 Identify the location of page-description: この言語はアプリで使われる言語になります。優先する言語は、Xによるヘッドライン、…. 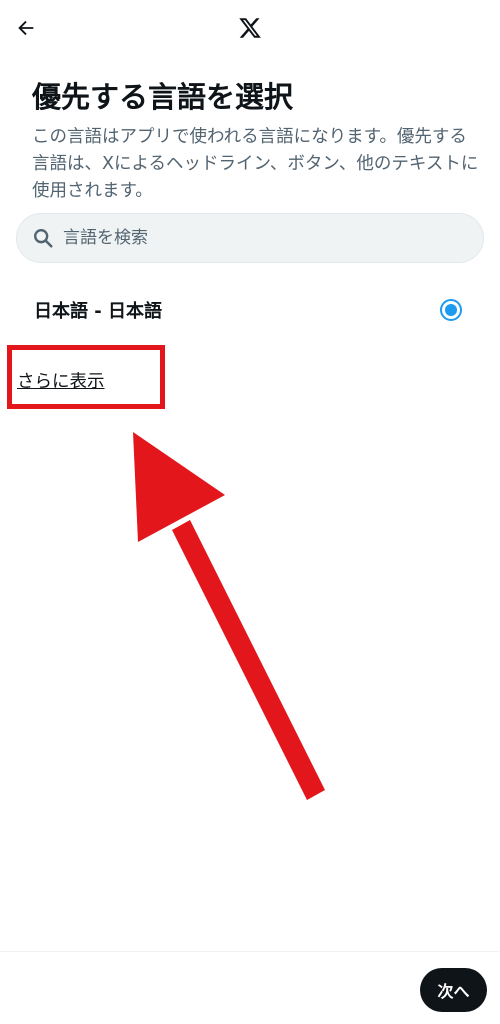
(255, 164).